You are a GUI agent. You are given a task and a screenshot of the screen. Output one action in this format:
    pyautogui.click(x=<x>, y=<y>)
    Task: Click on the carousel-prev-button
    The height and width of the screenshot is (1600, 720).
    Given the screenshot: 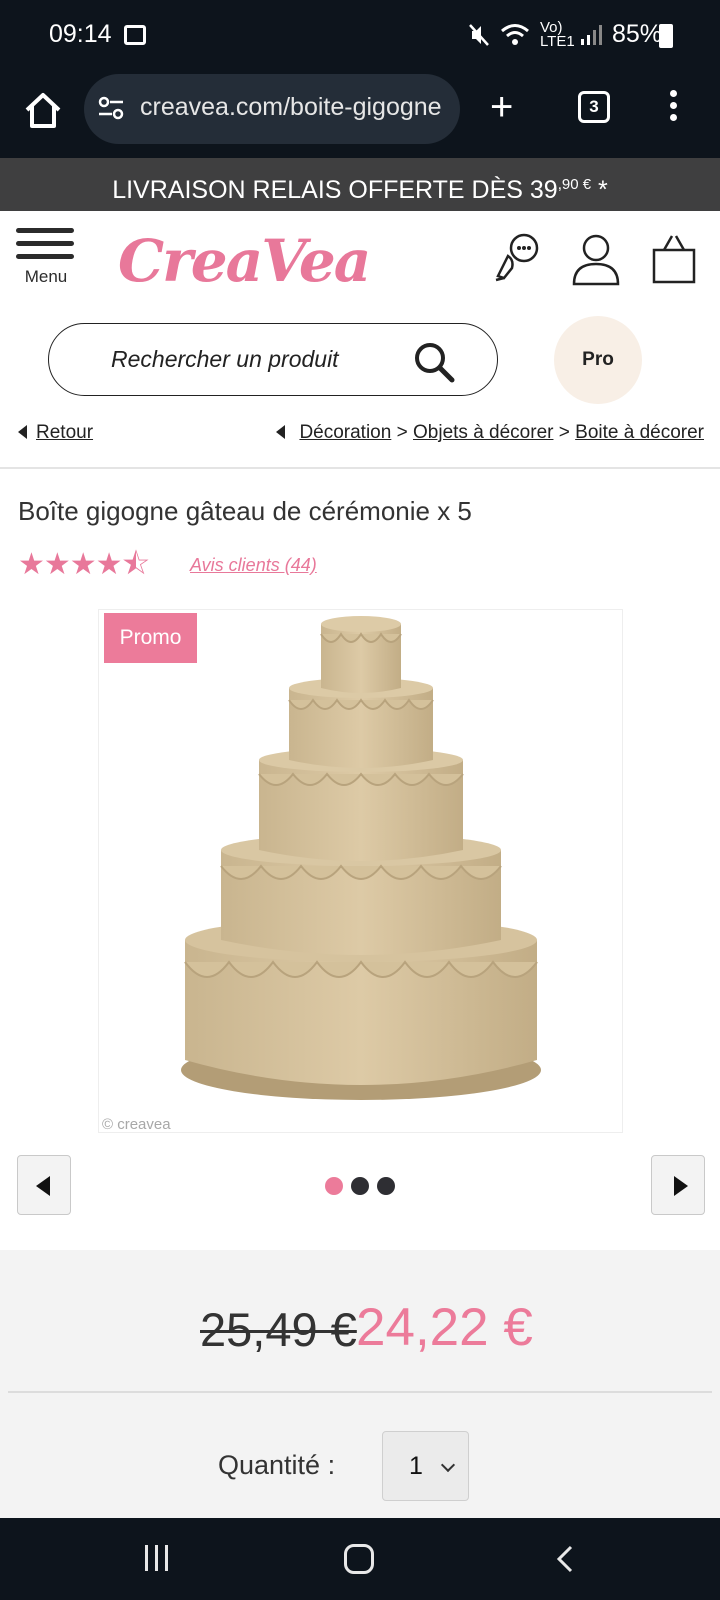 What is the action you would take?
    pyautogui.click(x=44, y=1185)
    